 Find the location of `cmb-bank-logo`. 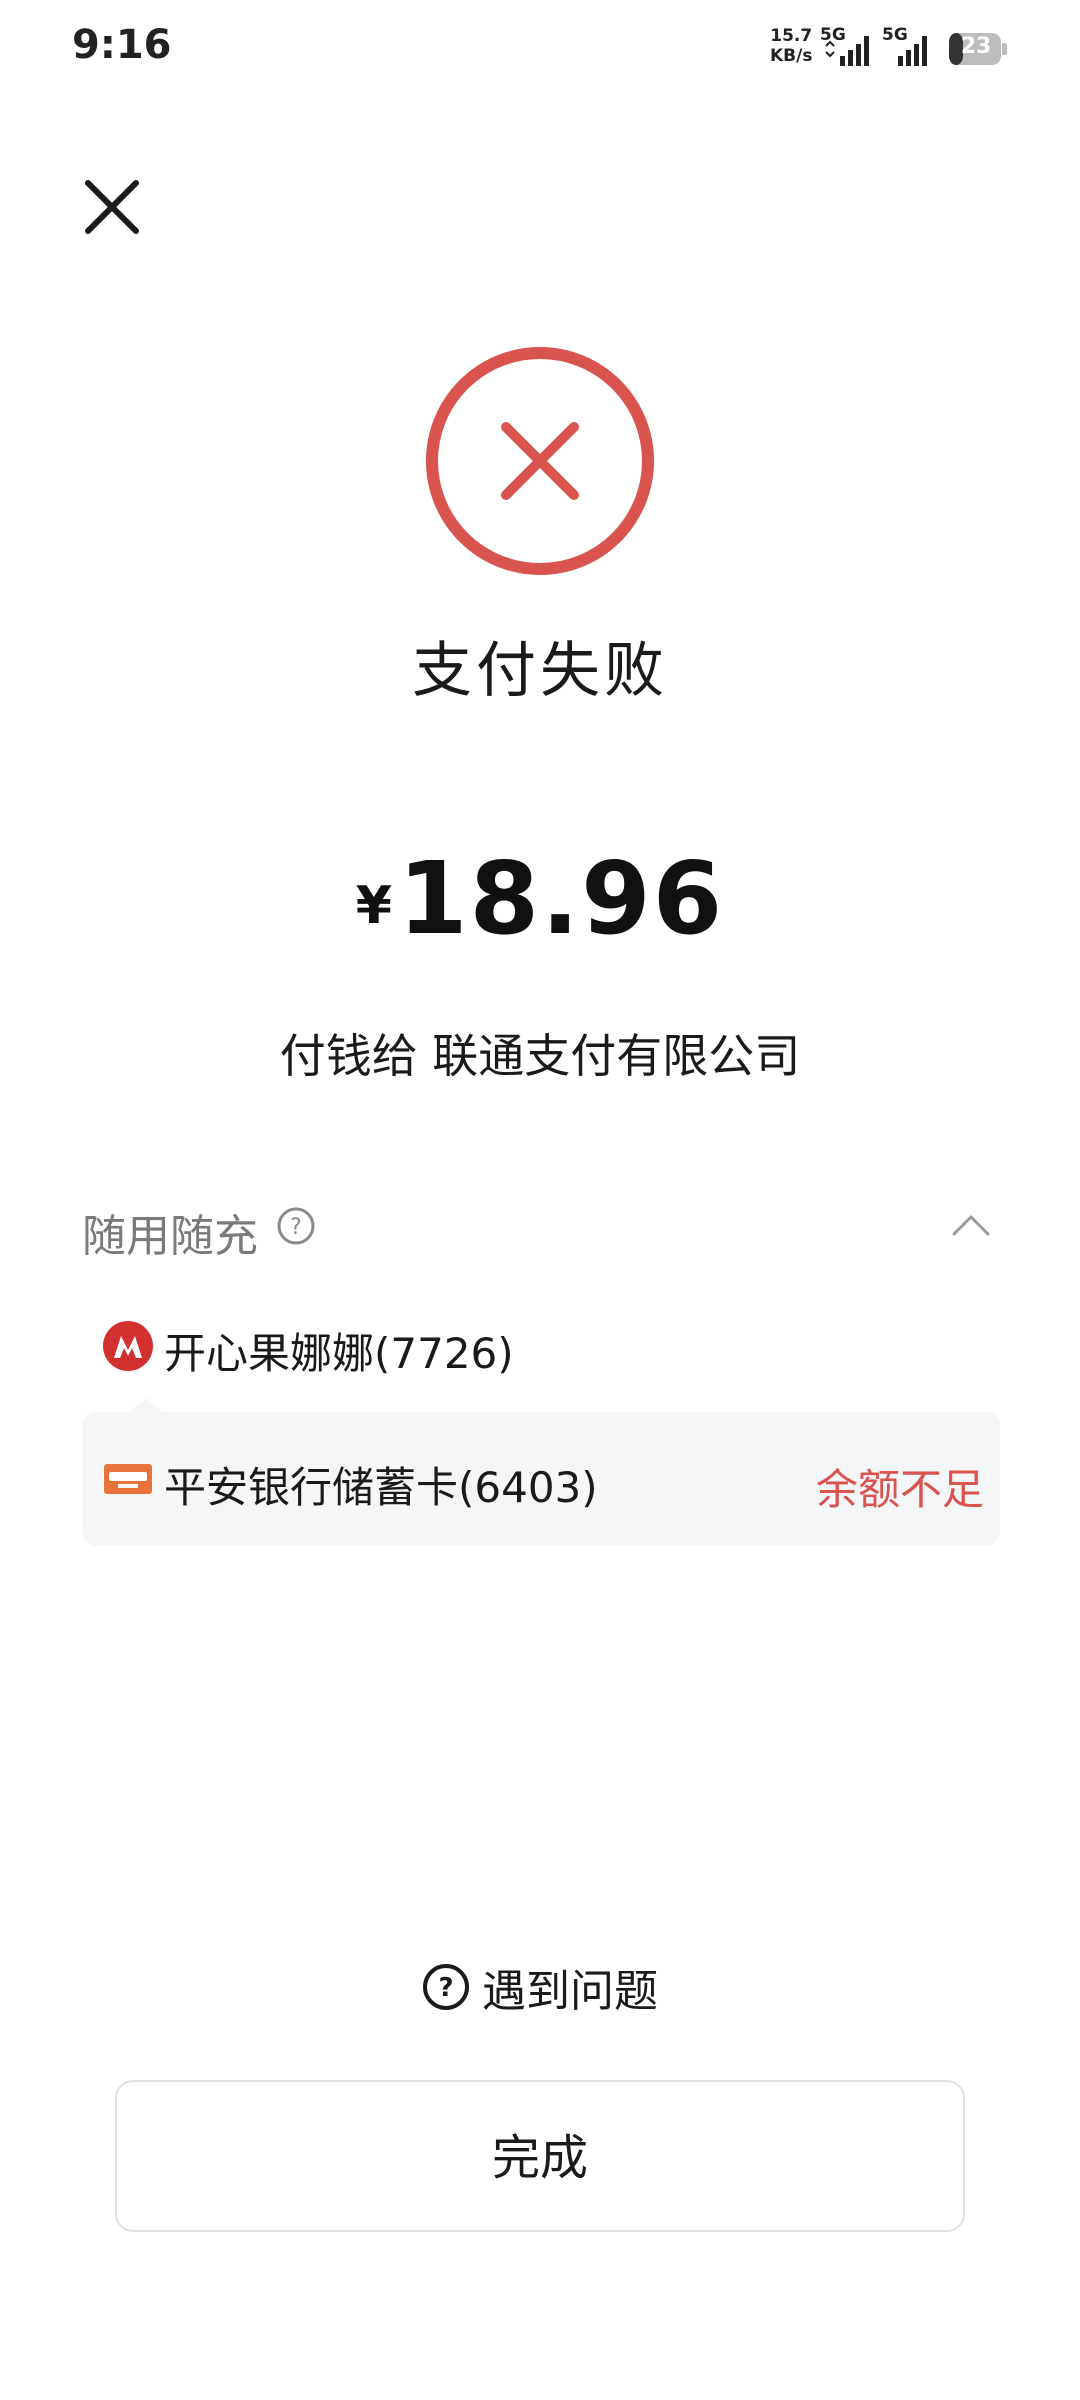

cmb-bank-logo is located at coordinates (128, 1346).